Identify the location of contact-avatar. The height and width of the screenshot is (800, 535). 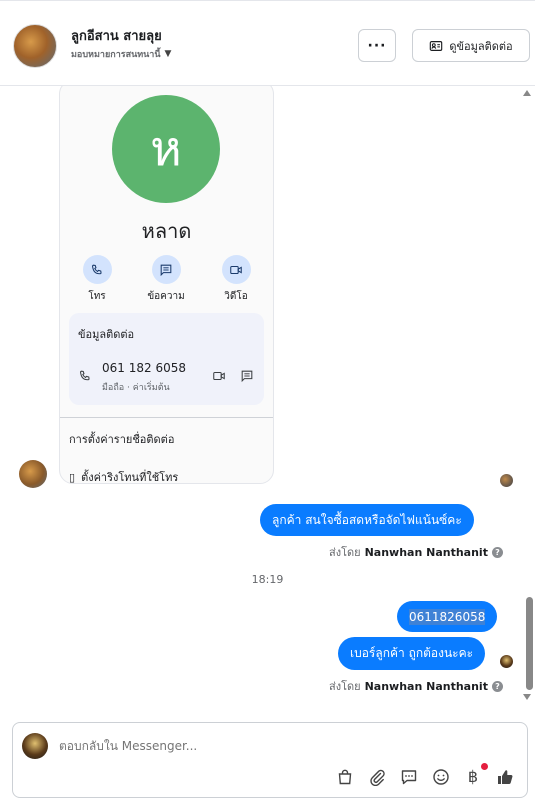
(35, 46).